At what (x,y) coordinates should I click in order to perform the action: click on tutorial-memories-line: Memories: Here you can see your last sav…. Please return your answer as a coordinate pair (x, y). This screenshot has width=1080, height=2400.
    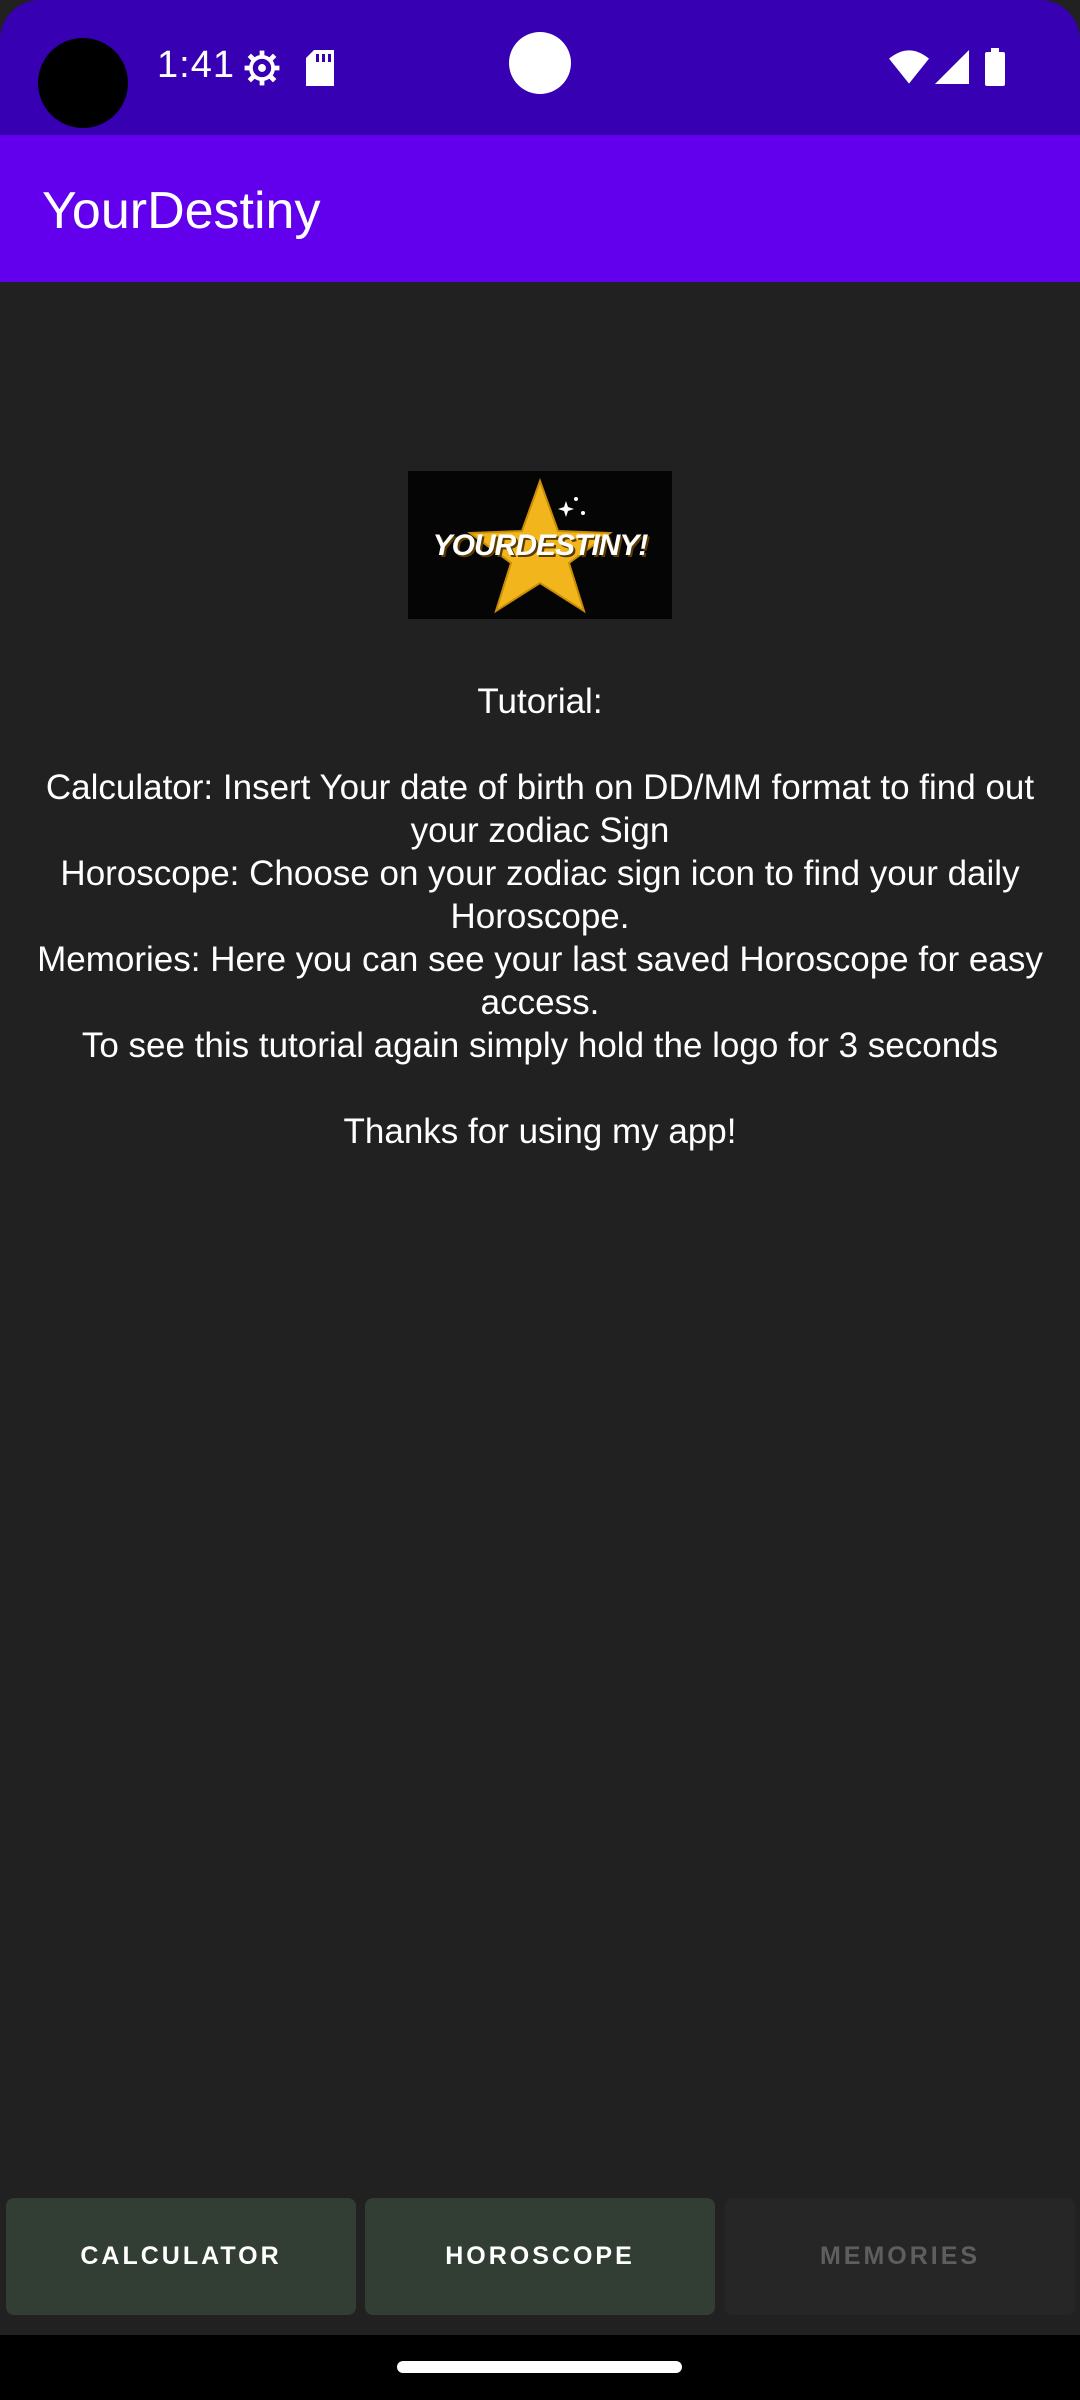
    Looking at the image, I should click on (540, 981).